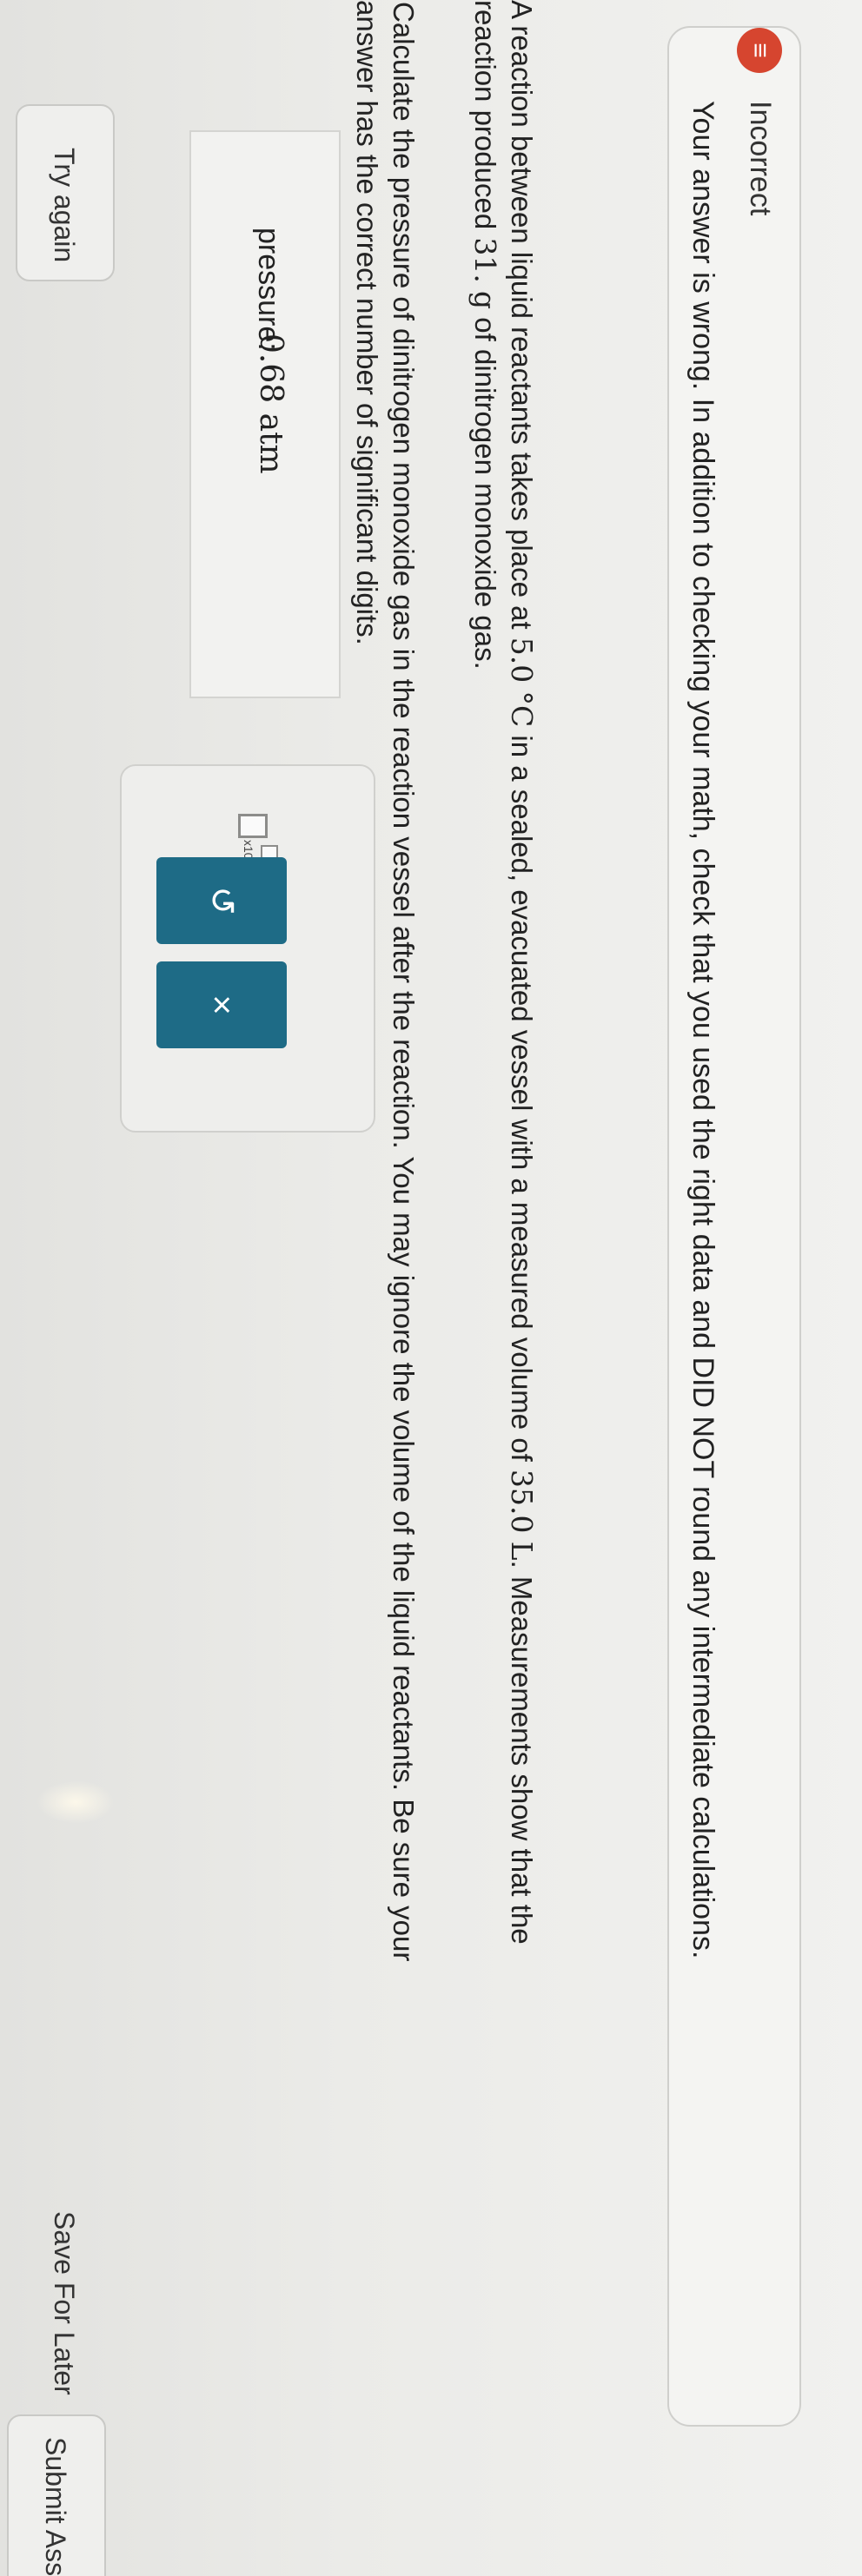  I want to click on undo-icon: ↺, so click(221, 901).